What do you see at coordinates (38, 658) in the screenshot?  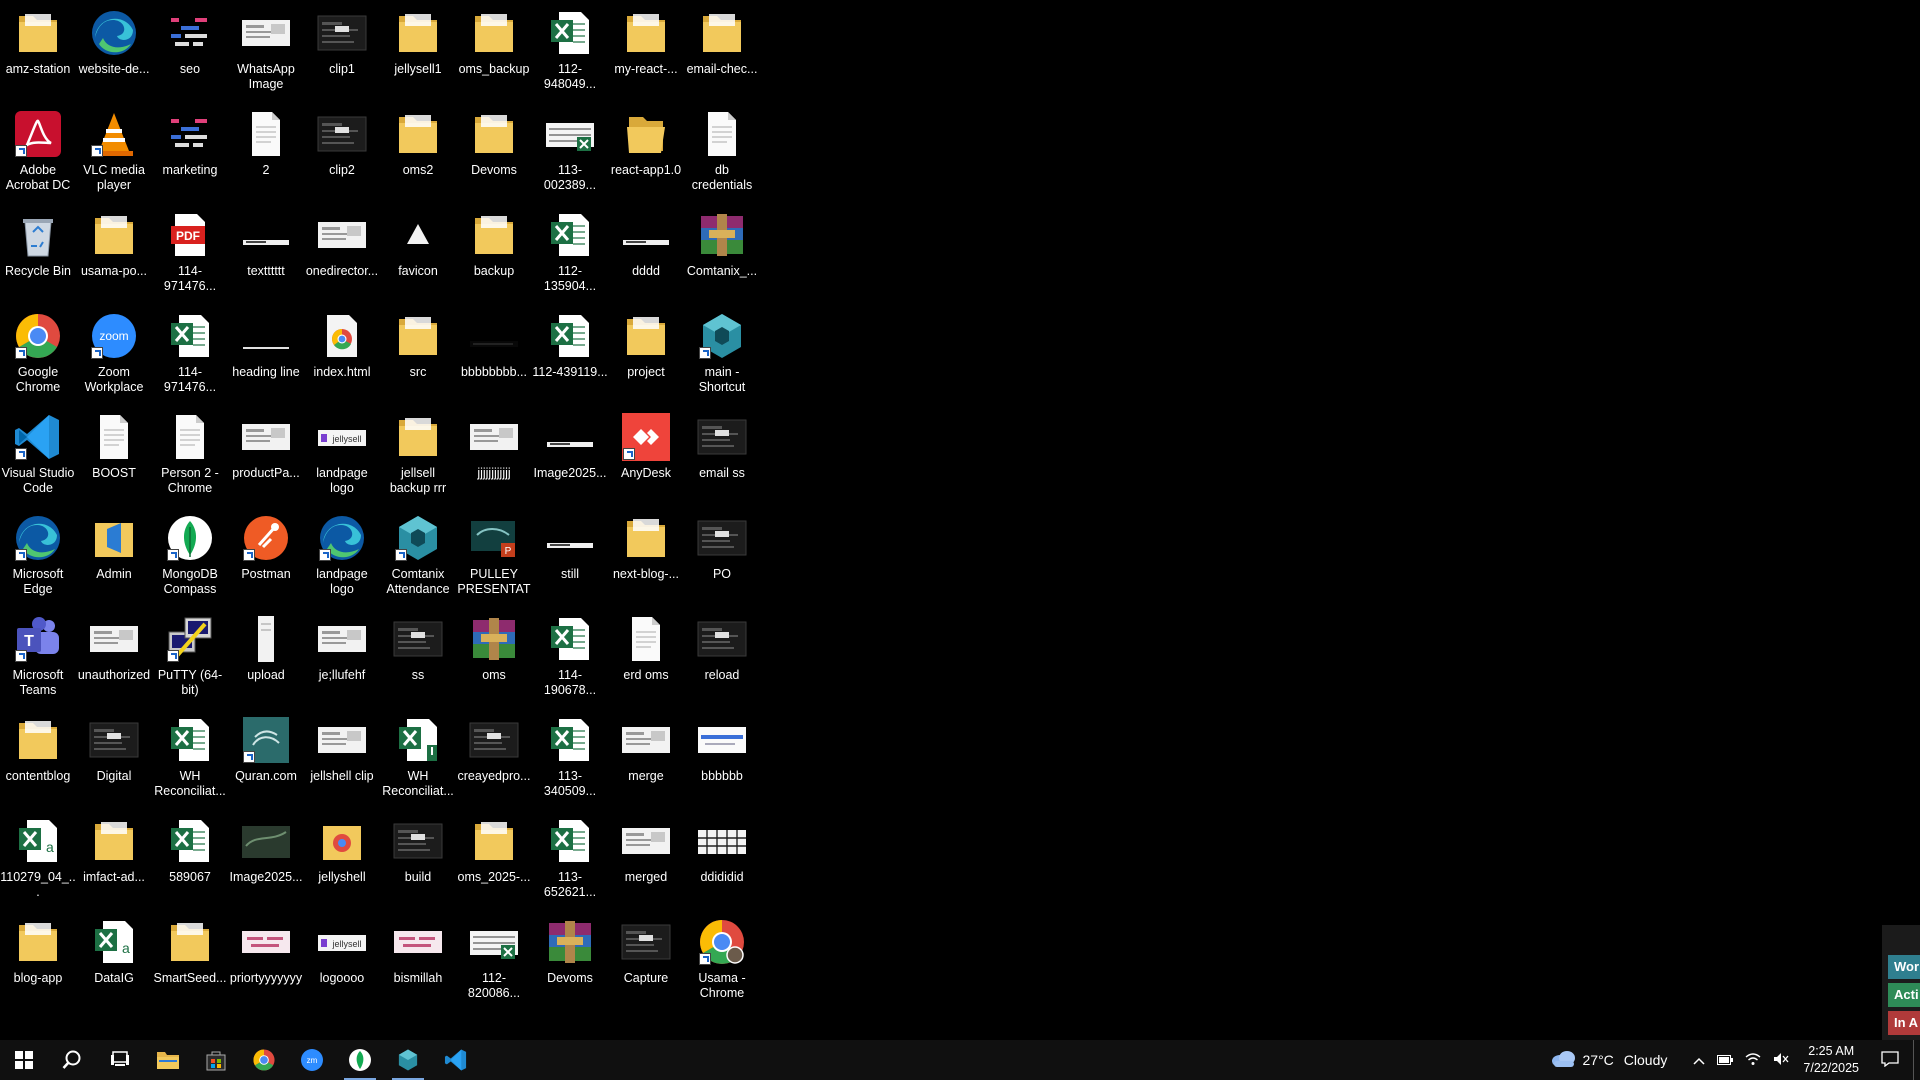 I see `desktop-icon: T Microsoft Teams` at bounding box center [38, 658].